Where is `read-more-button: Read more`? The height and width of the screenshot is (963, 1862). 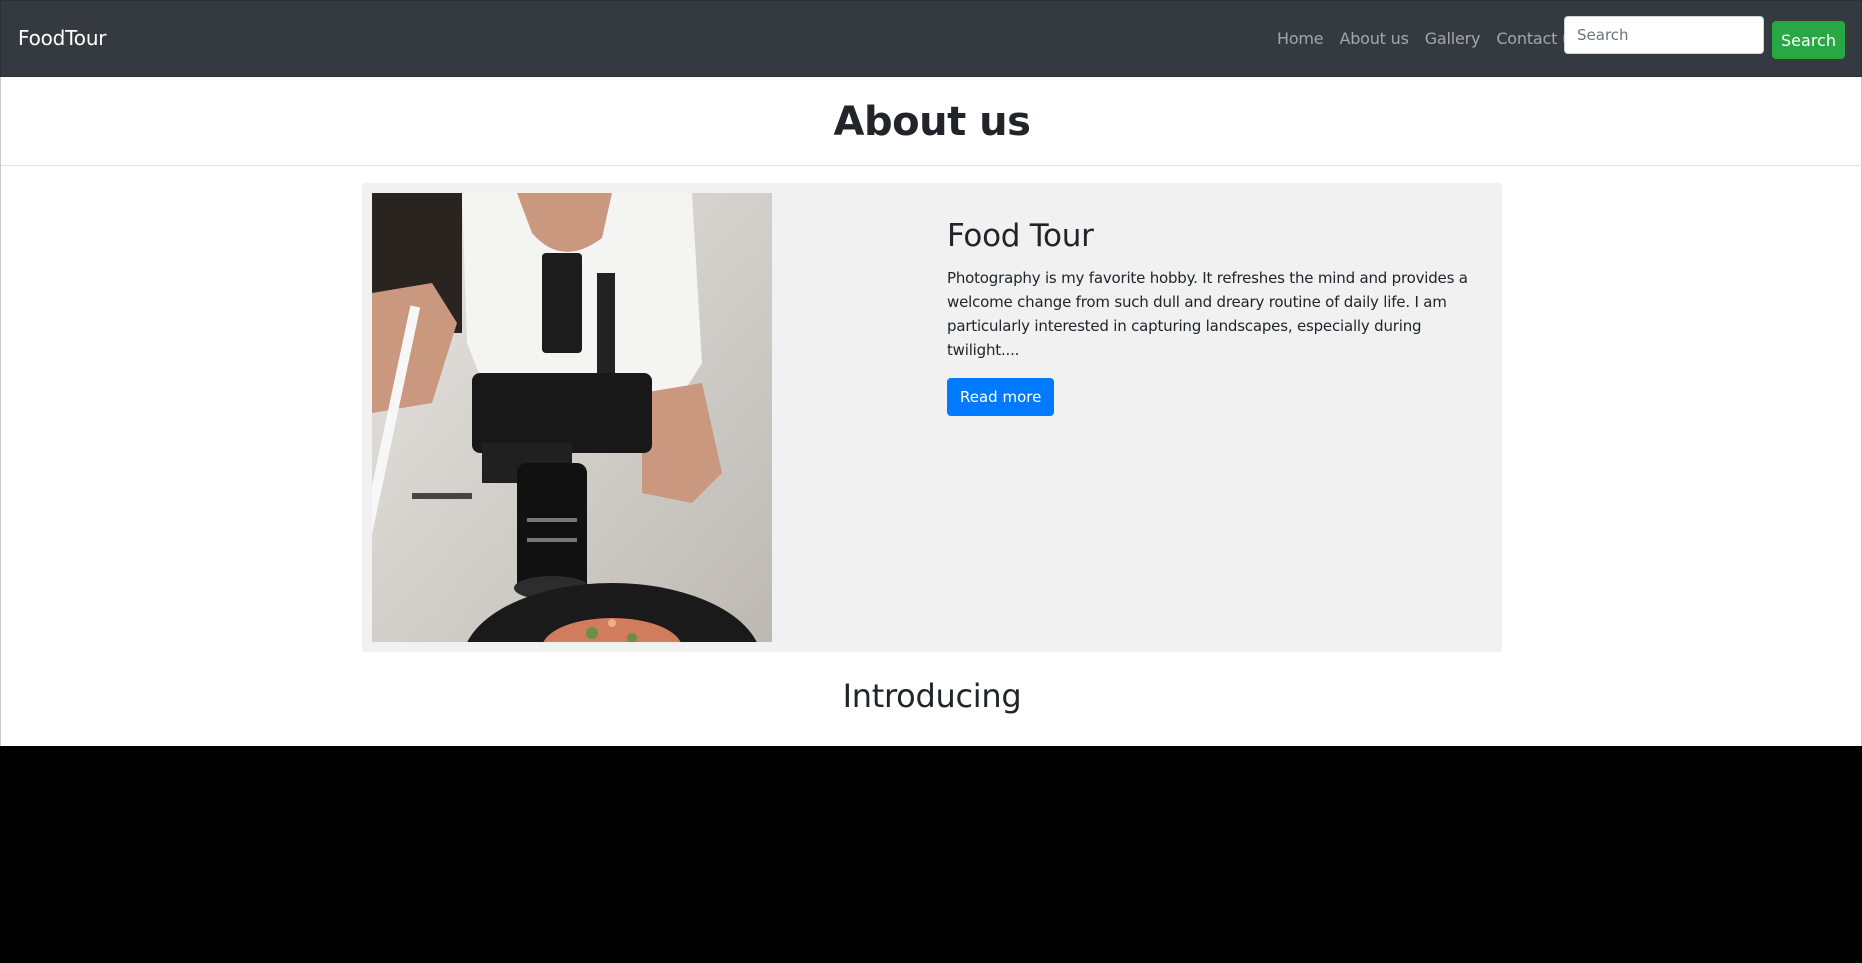 read-more-button: Read more is located at coordinates (1001, 397).